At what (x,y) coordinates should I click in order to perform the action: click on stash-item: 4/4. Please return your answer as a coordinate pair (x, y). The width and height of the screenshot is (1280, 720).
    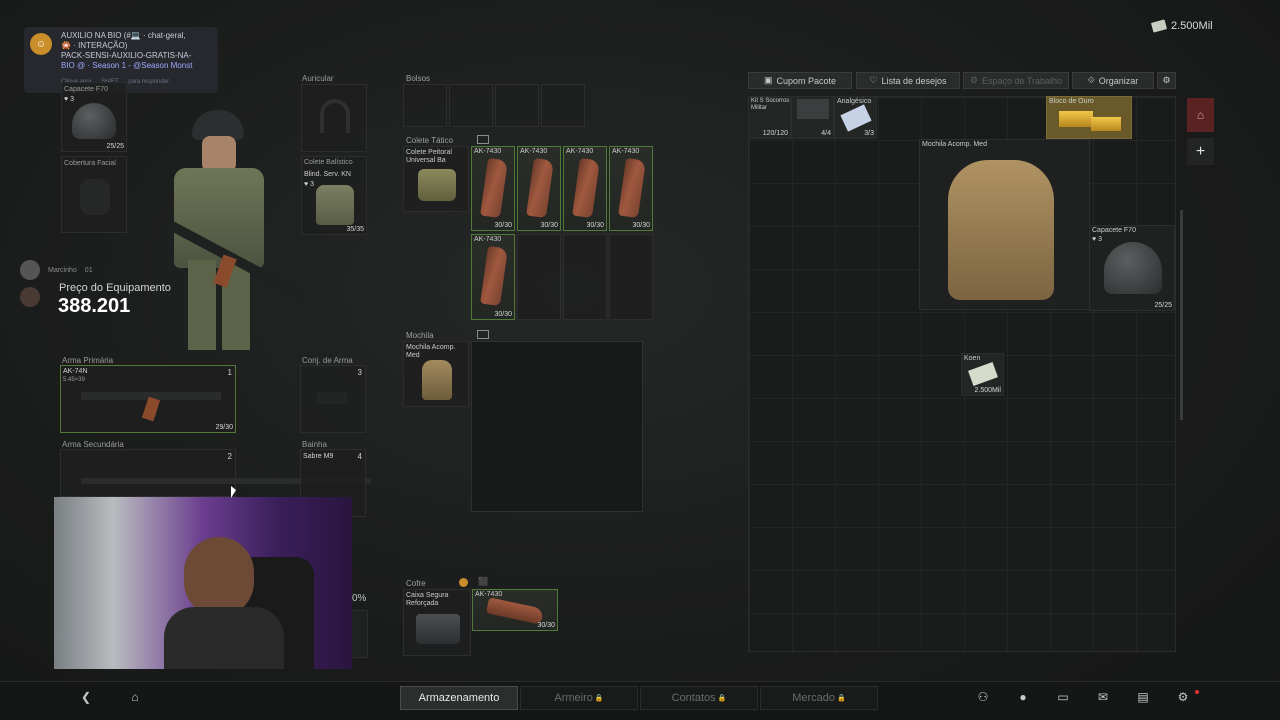
    Looking at the image, I should click on (812, 117).